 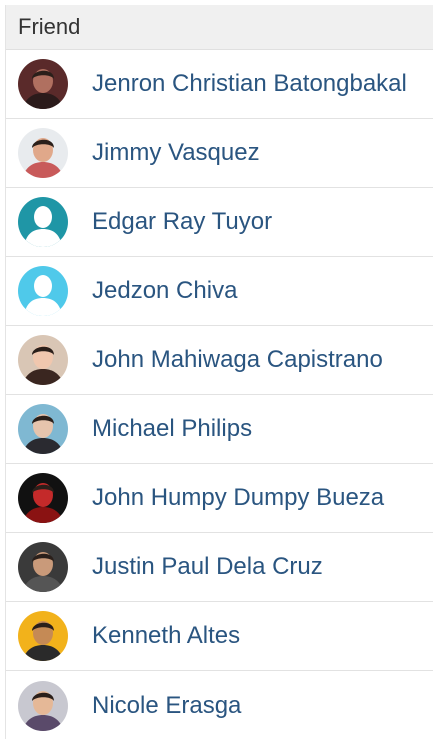 What do you see at coordinates (237, 360) in the screenshot?
I see `friend-name-link: John Mahiwaga Capistrano` at bounding box center [237, 360].